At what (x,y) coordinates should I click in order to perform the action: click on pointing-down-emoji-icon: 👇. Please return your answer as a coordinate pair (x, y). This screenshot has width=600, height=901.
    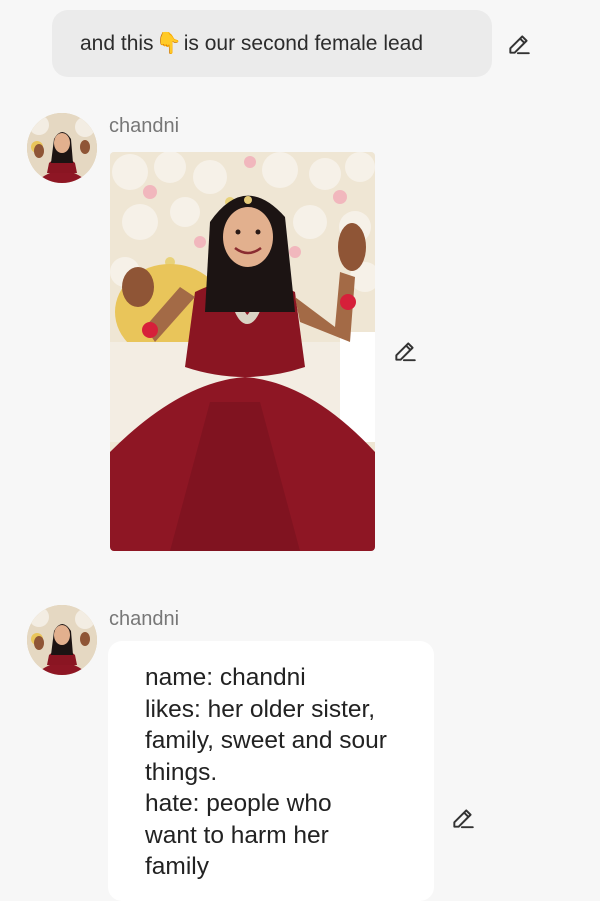
    Looking at the image, I should click on (168, 43).